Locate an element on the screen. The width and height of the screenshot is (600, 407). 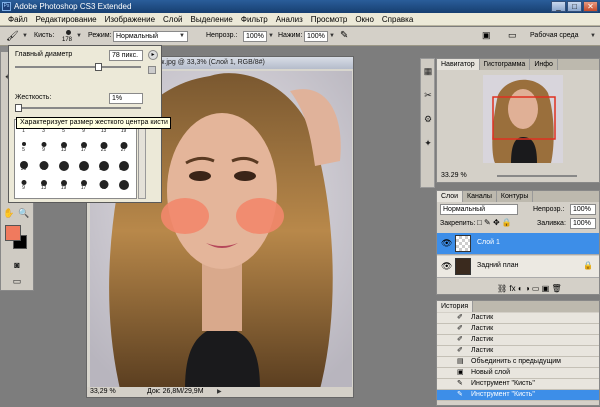
tab-histogram: Гистограмма is located at coordinates (505, 64).